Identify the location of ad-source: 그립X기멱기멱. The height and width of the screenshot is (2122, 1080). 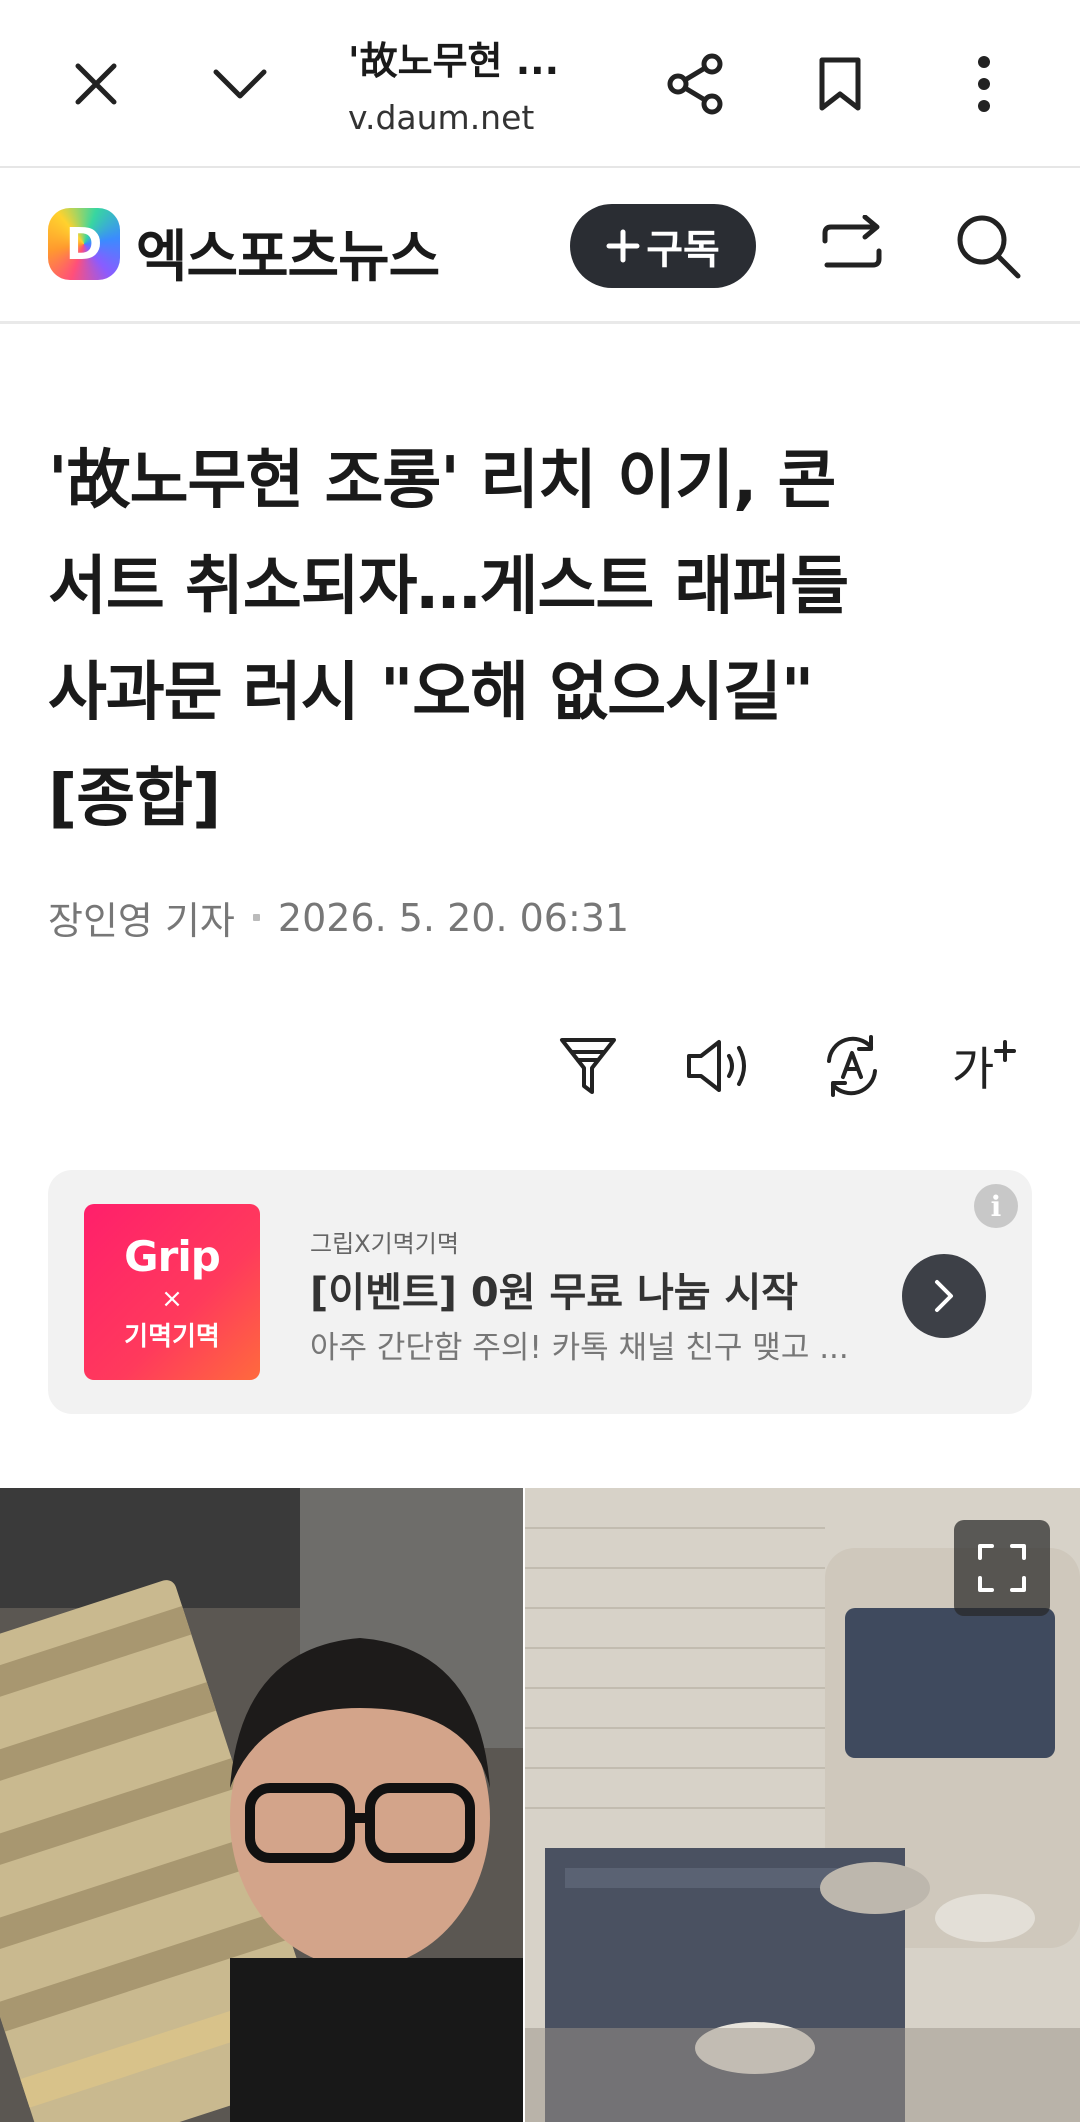
(384, 1244).